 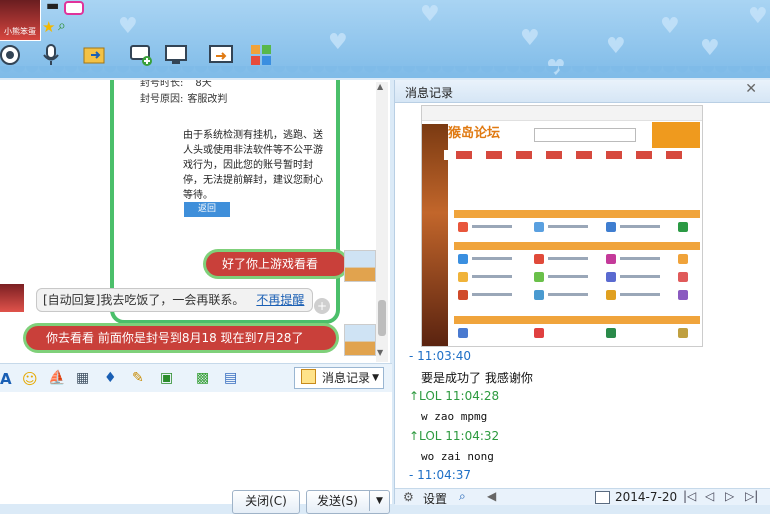 I want to click on contact-avatar-small, so click(x=12, y=298).